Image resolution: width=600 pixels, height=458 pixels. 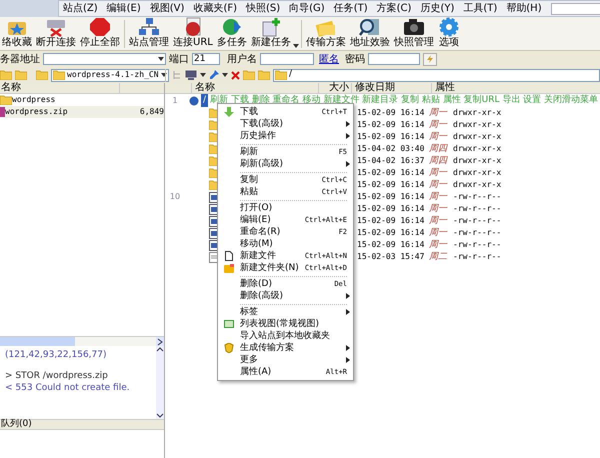 I want to click on menu-item: 编辑(E), so click(x=123, y=8).